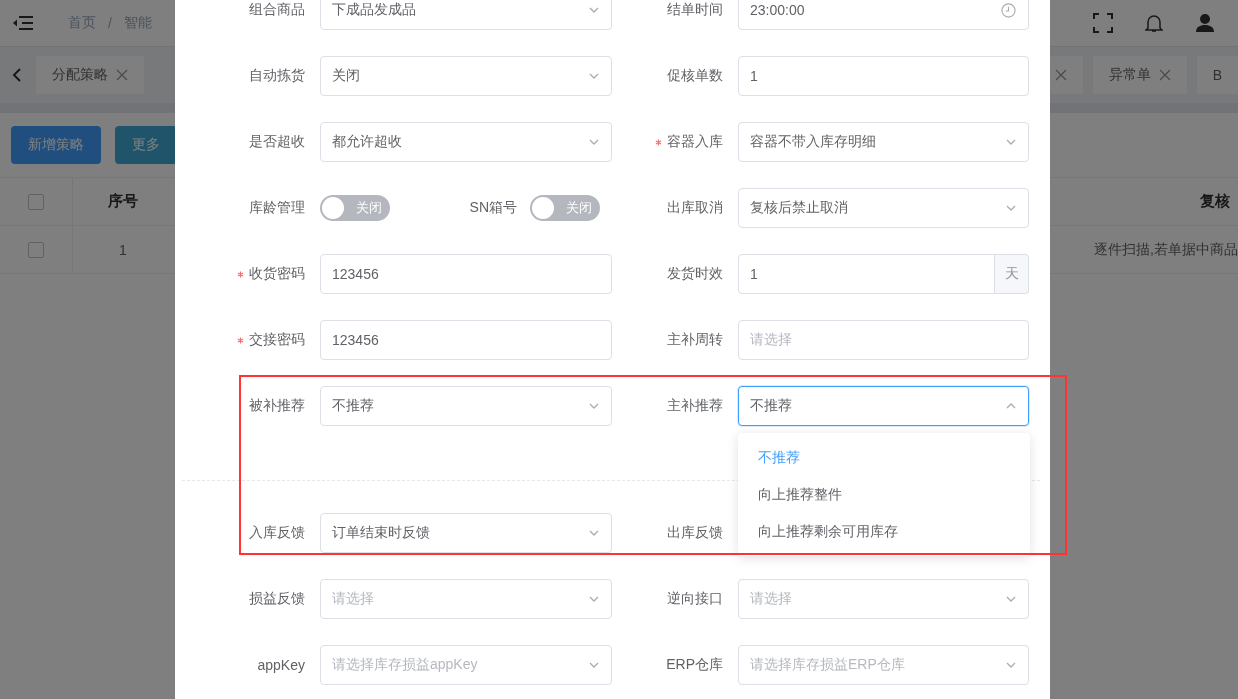 The height and width of the screenshot is (699, 1238). Describe the element at coordinates (884, 531) in the screenshot. I see `dropdown-option: 向上推荐剩余可用库存` at that location.